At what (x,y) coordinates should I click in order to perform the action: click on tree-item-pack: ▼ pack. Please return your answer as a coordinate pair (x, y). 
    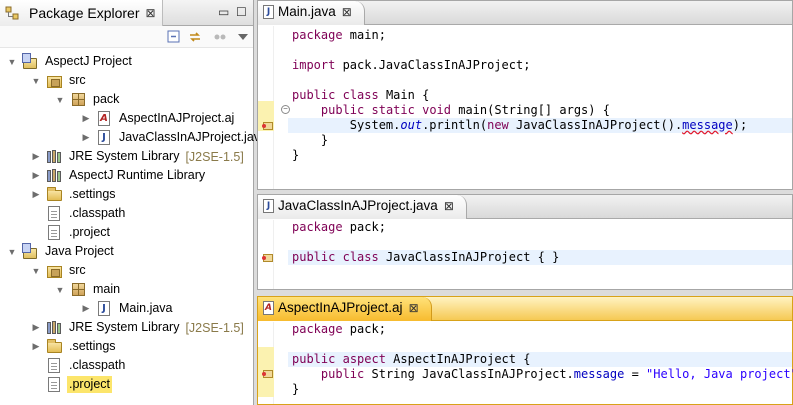
    Looking at the image, I should click on (87, 99).